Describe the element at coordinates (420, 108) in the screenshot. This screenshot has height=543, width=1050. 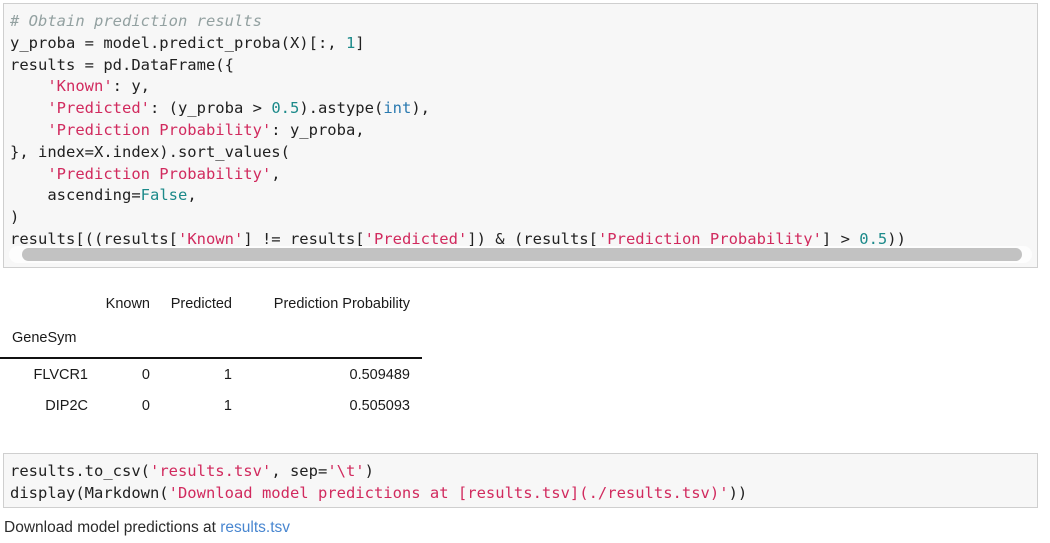
I see `code-token-plain: ),` at that location.